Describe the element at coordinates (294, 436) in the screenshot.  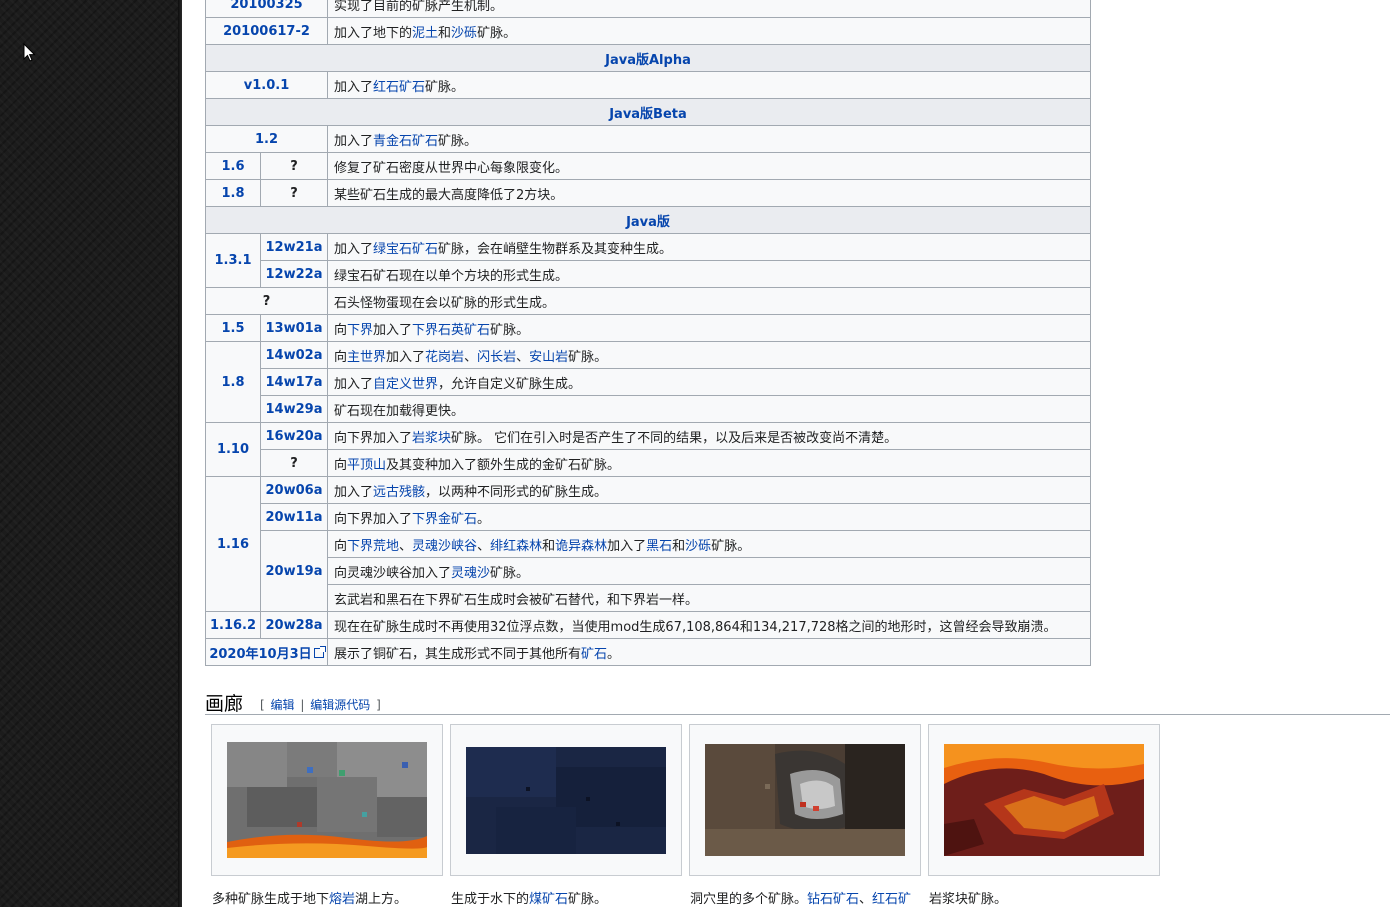
I see `snapshot-cell: 16w20a` at that location.